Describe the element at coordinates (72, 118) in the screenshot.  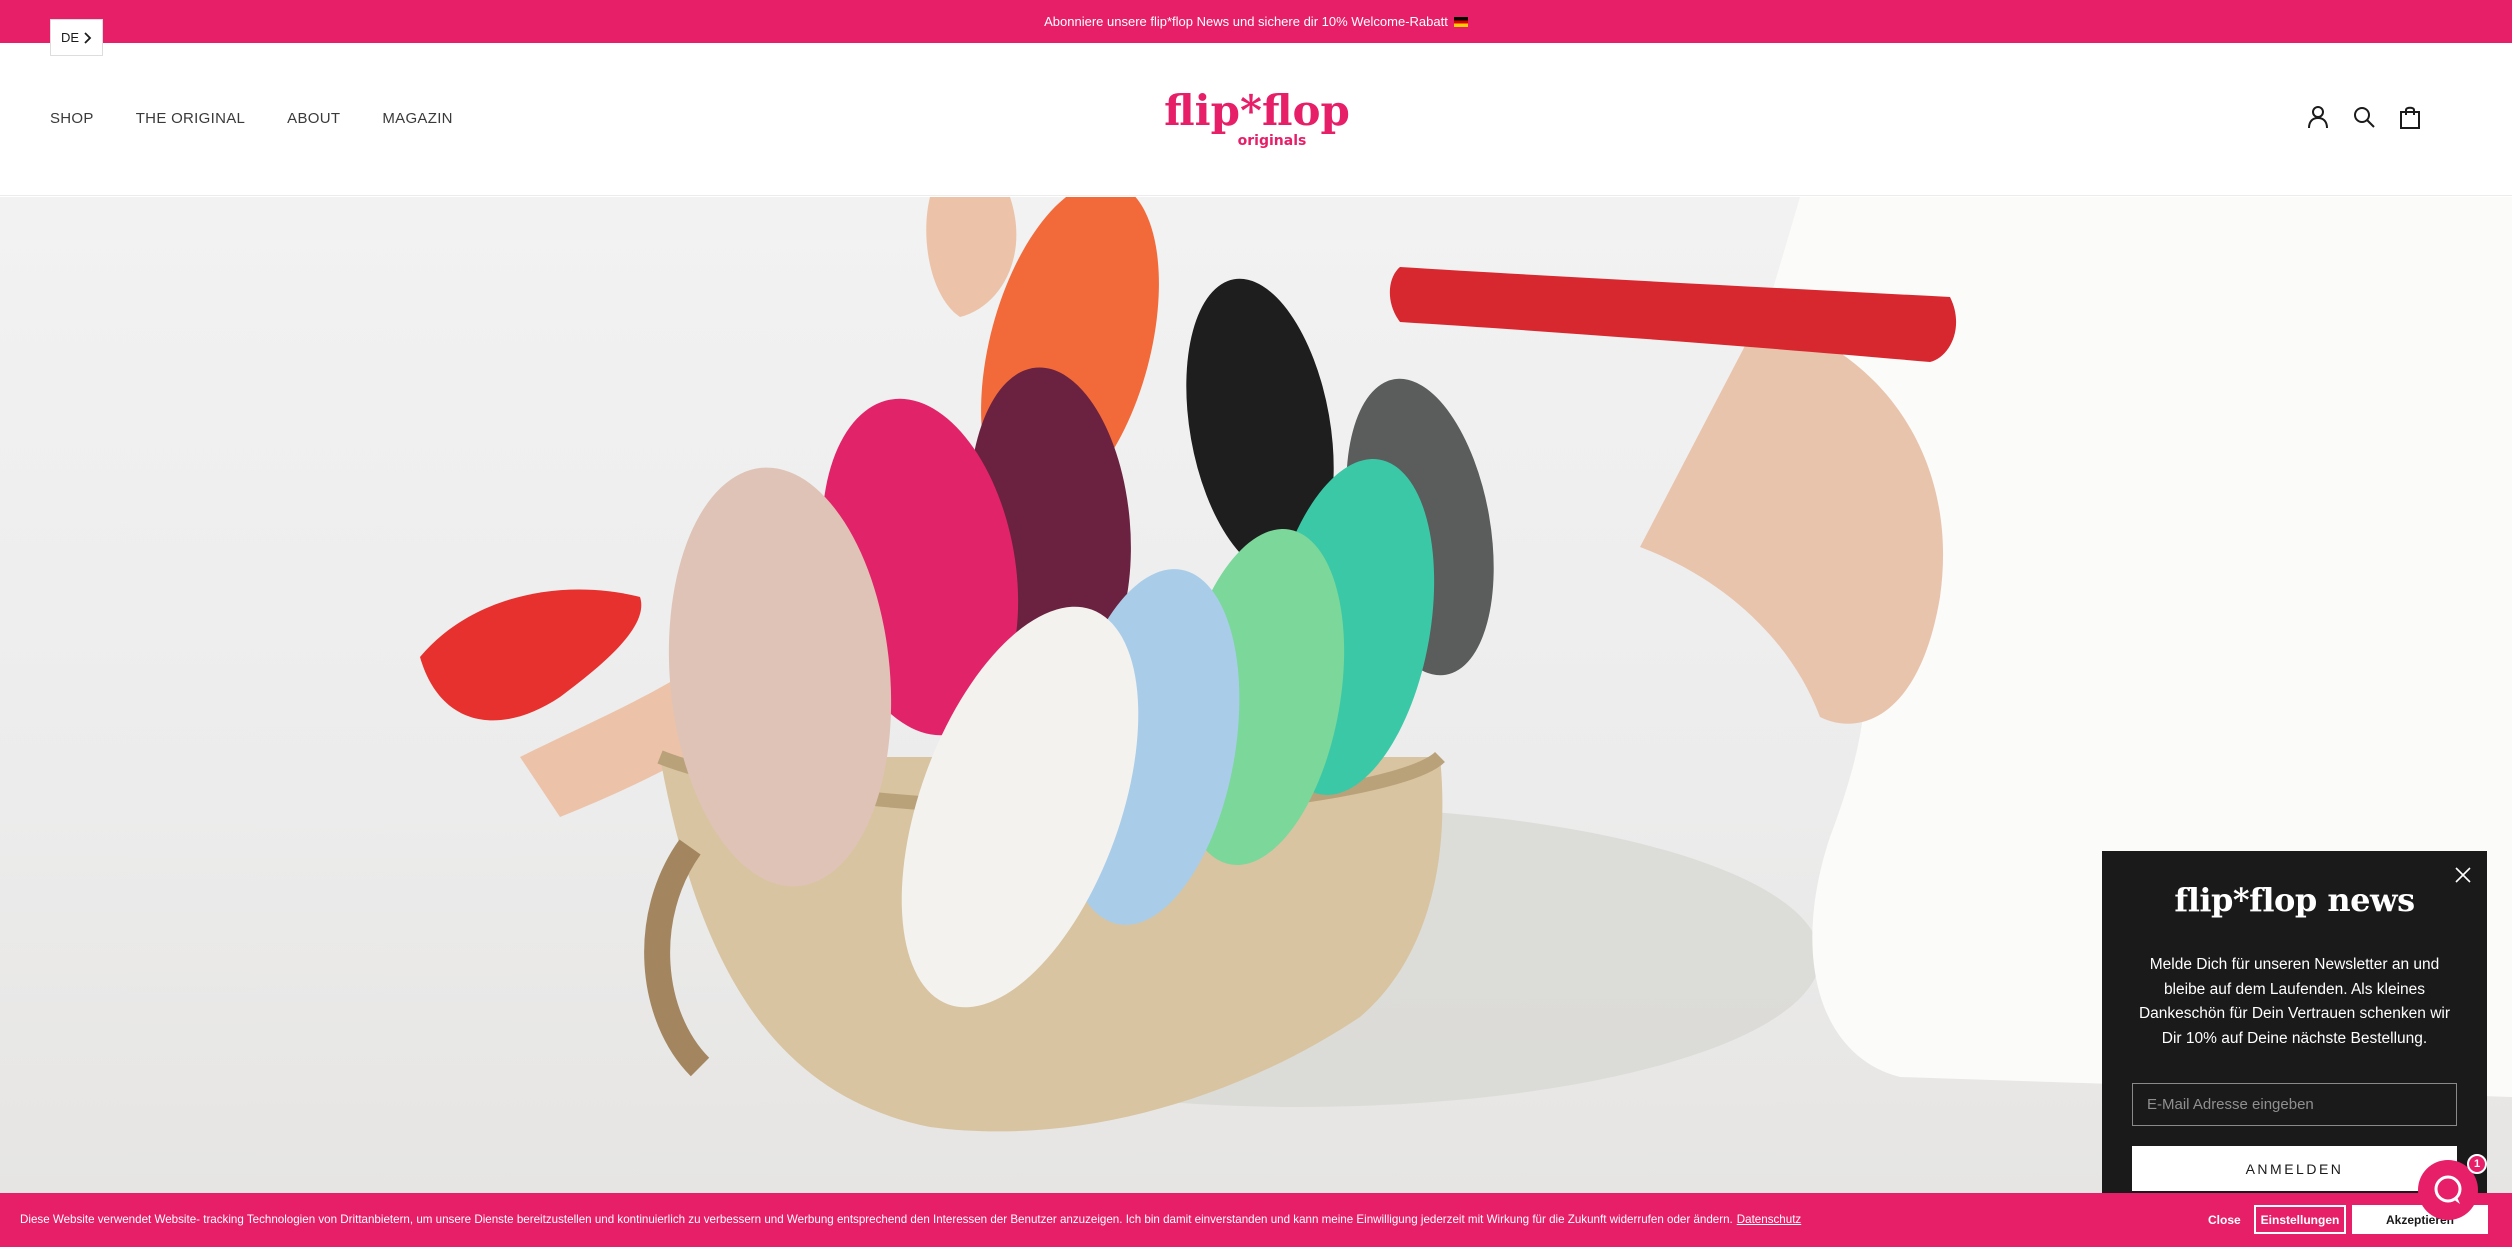
I see `nav-item-shop: SHOP` at that location.